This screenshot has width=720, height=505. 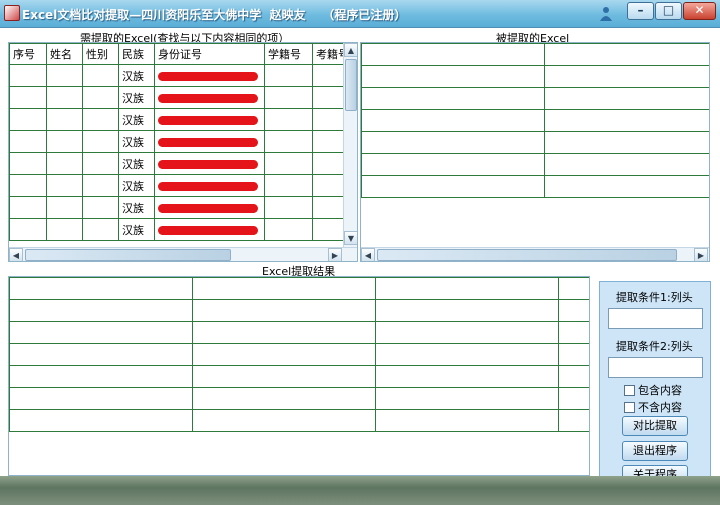 What do you see at coordinates (360, 490) in the screenshot?
I see `desktop-background` at bounding box center [360, 490].